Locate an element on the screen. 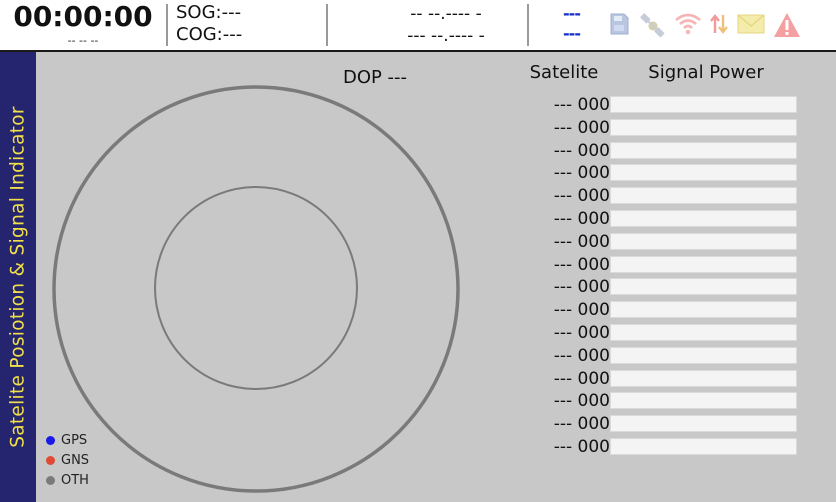  legend-item: GPS is located at coordinates (67, 440).